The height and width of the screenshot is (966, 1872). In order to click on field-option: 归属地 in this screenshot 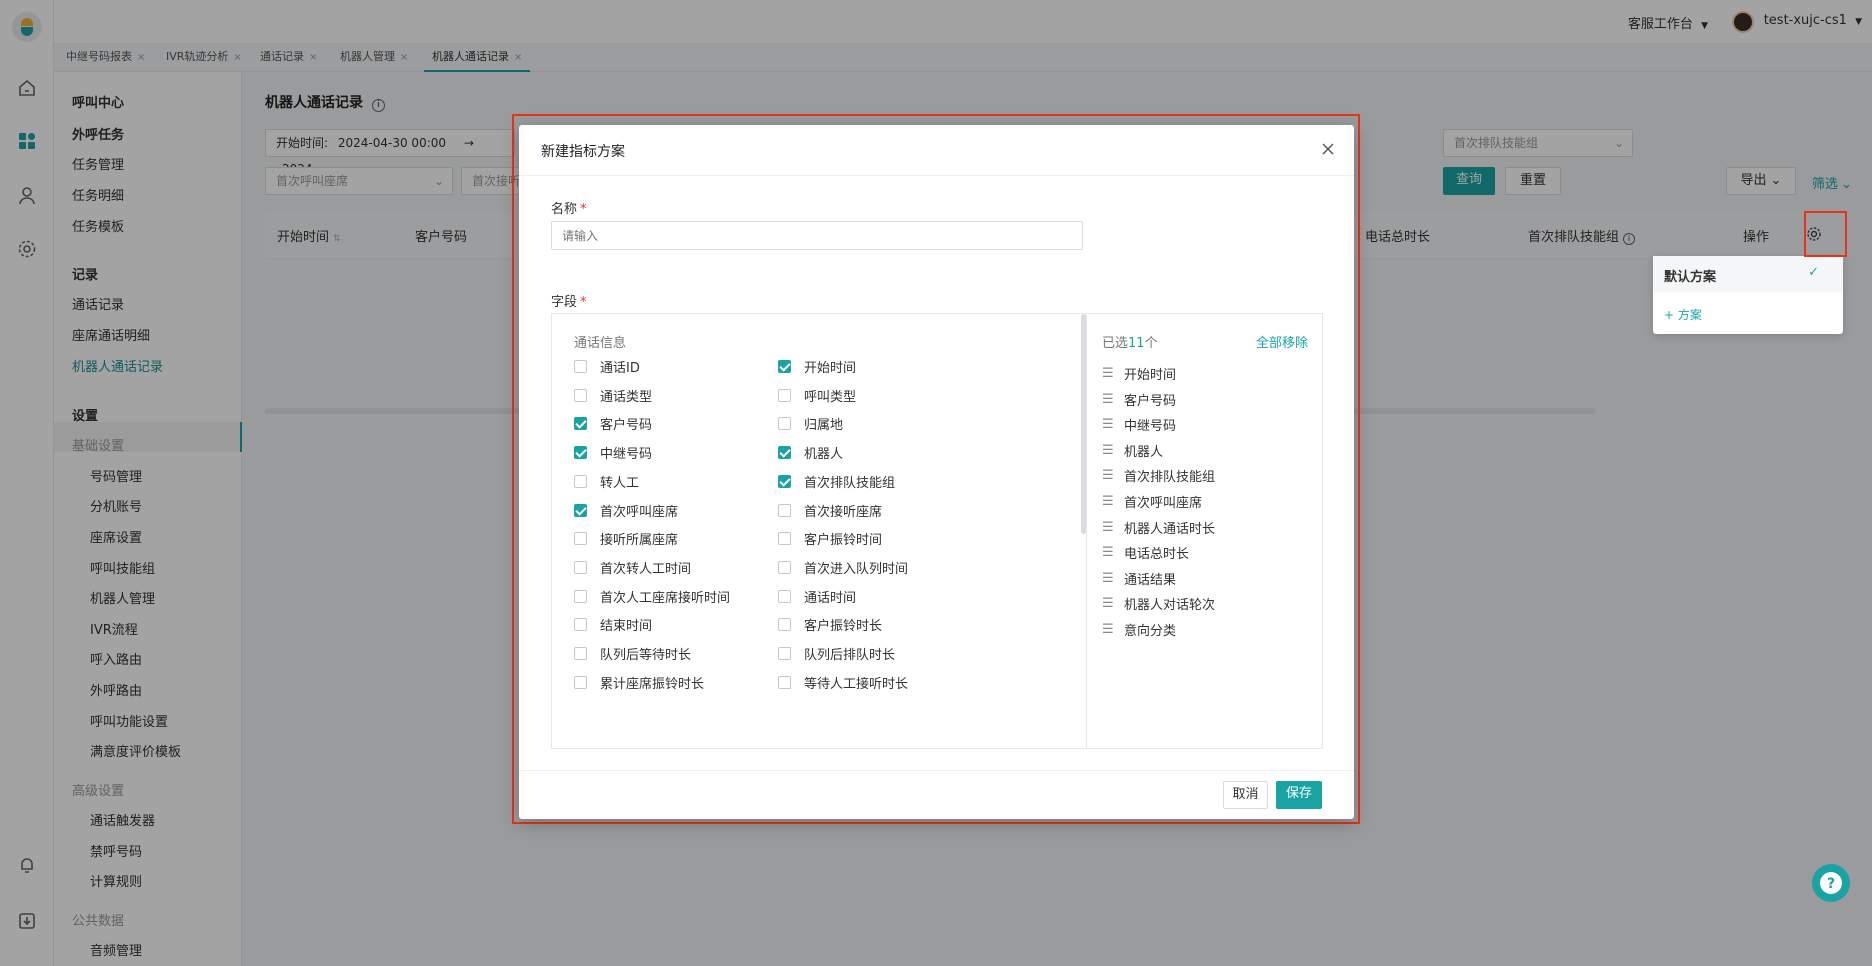, I will do `click(810, 423)`.